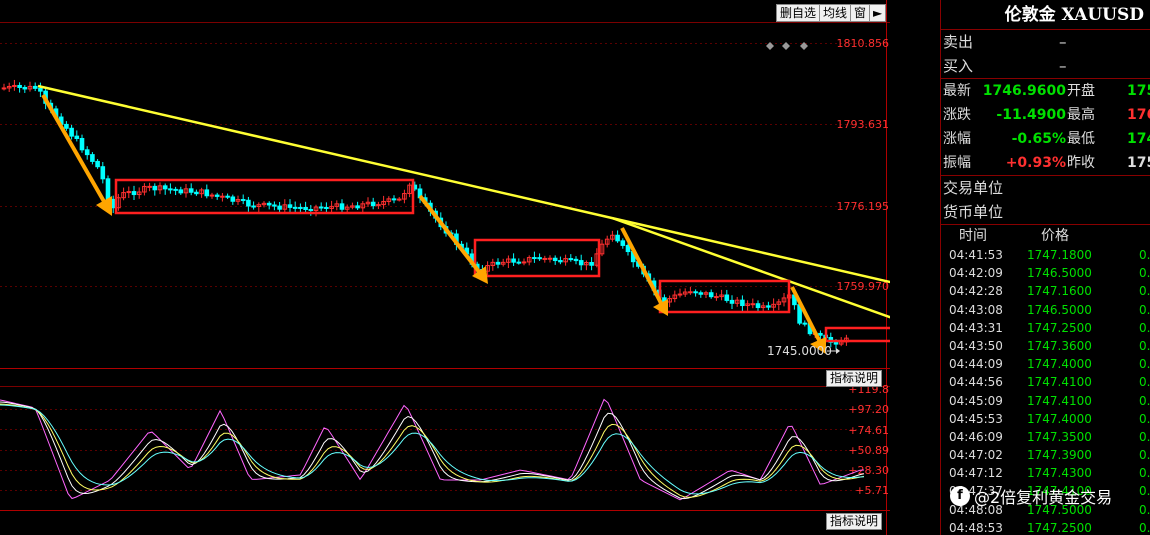 The width and height of the screenshot is (1150, 535). I want to click on pointer-arrow-icon, so click(838, 351).